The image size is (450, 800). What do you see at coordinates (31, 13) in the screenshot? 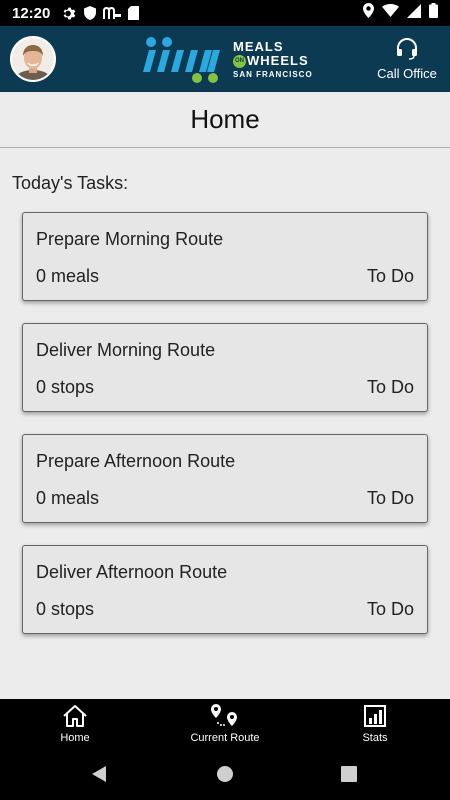
I see `status-time: 12:20` at bounding box center [31, 13].